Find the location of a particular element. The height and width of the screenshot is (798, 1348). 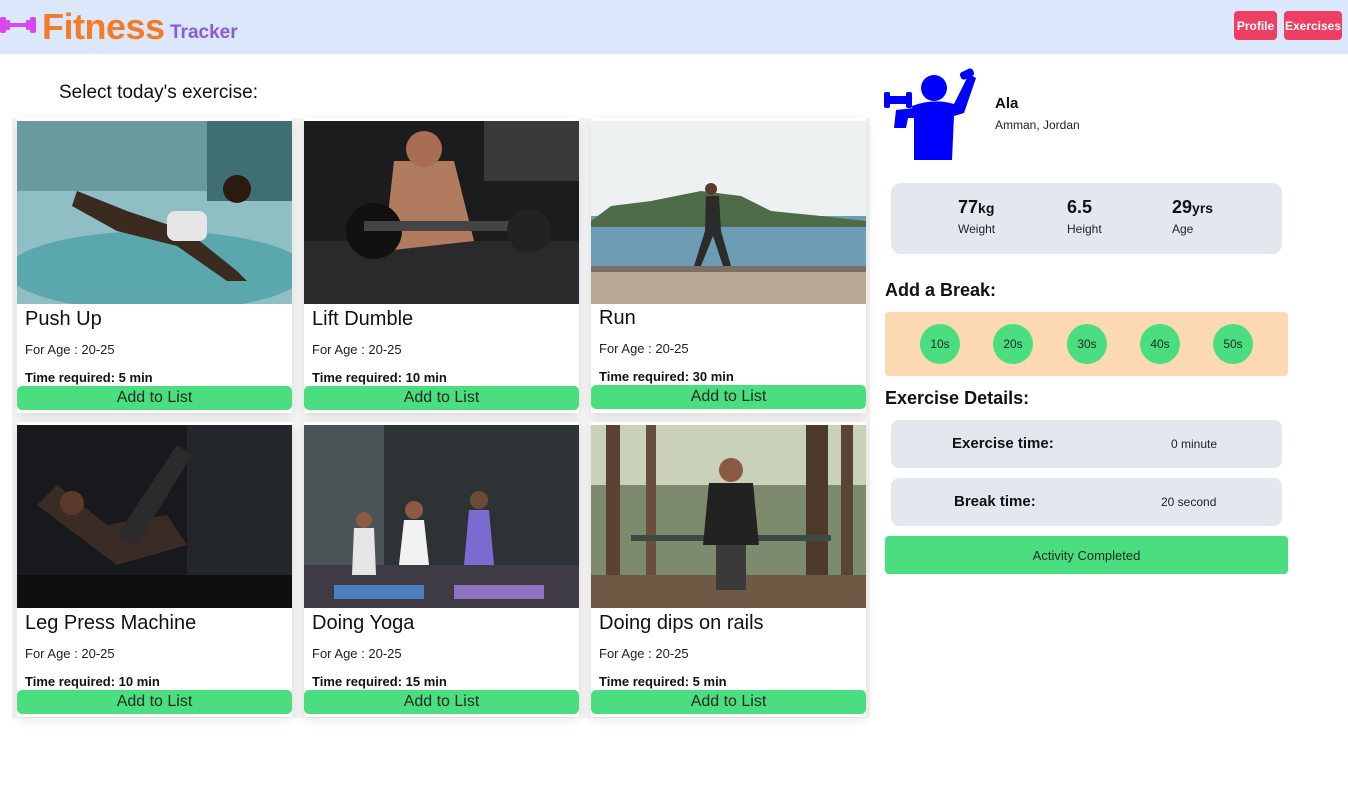

leg-press-photo is located at coordinates (154, 516).